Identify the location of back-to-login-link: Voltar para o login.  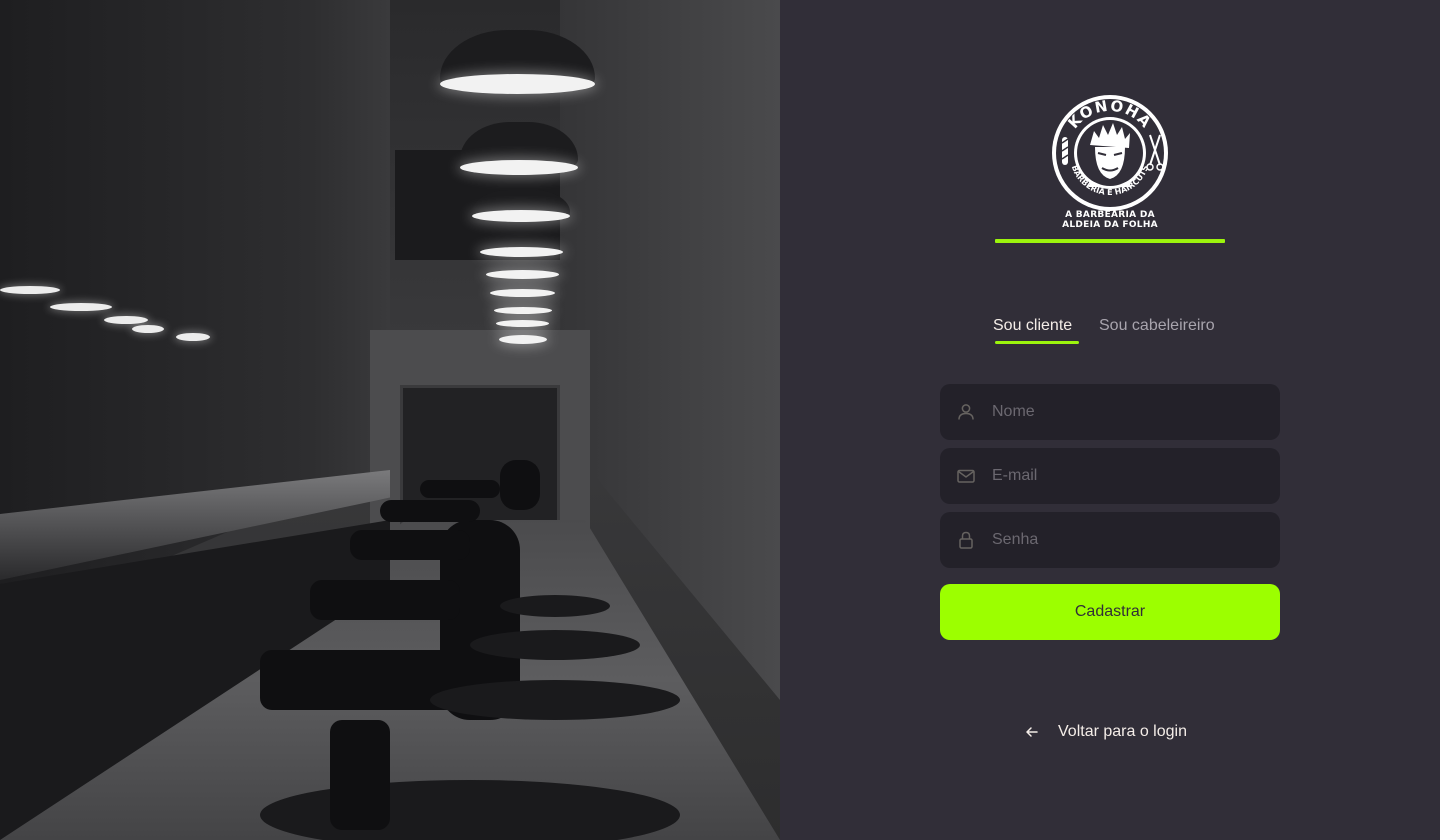
(1105, 732).